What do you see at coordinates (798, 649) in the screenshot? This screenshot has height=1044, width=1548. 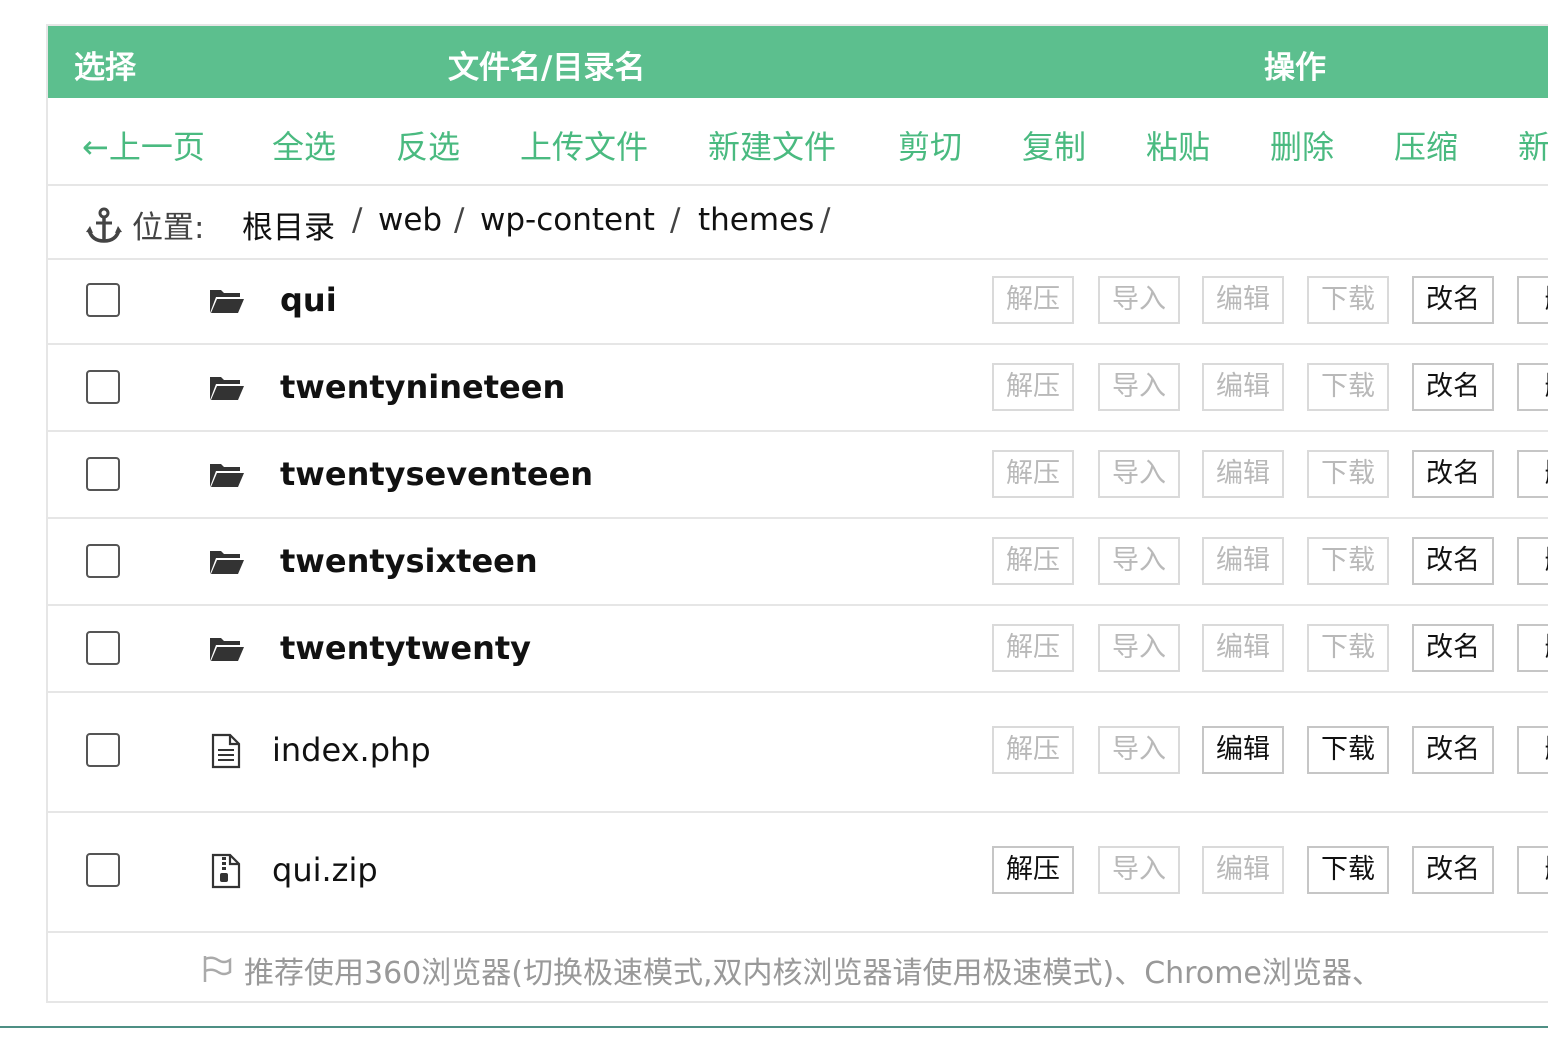 I see `file-row: twentytwenty 解压 导入 编辑 下载 改名 删` at bounding box center [798, 649].